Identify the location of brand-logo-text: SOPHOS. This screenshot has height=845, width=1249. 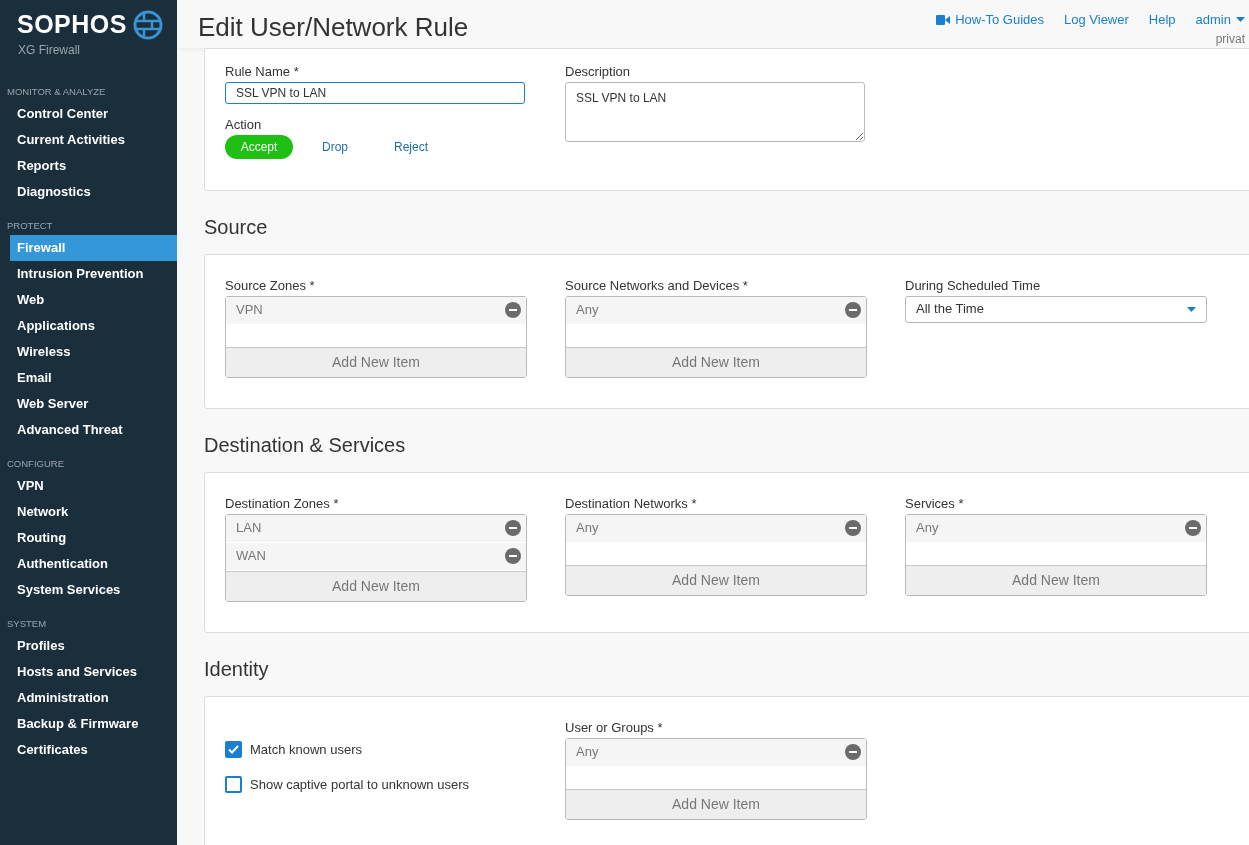
(72, 24).